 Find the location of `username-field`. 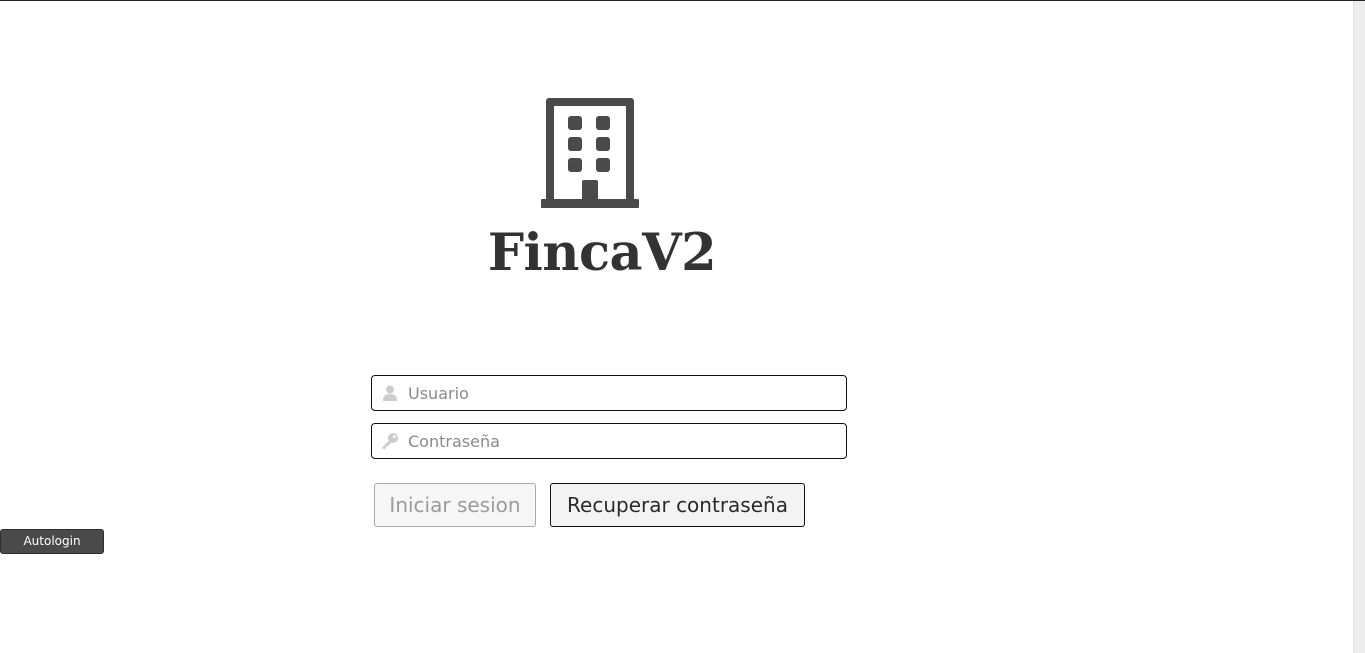

username-field is located at coordinates (609, 393).